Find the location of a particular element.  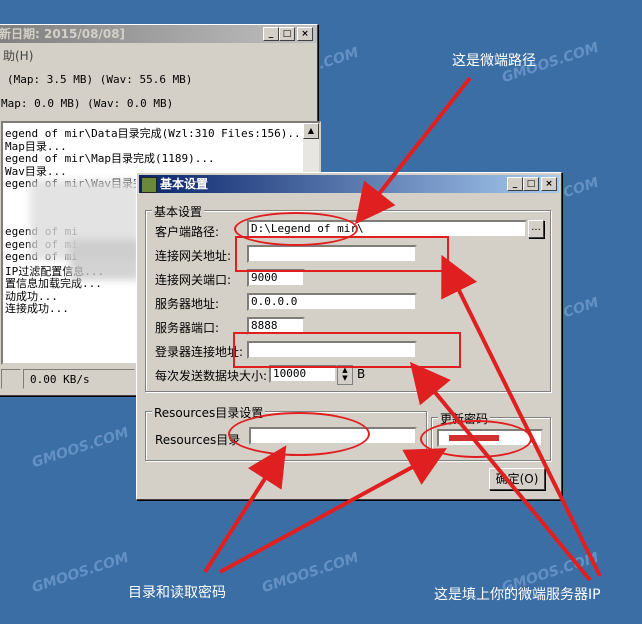

dialog-titlebar: 基本设置 _ □ × is located at coordinates (349, 184).